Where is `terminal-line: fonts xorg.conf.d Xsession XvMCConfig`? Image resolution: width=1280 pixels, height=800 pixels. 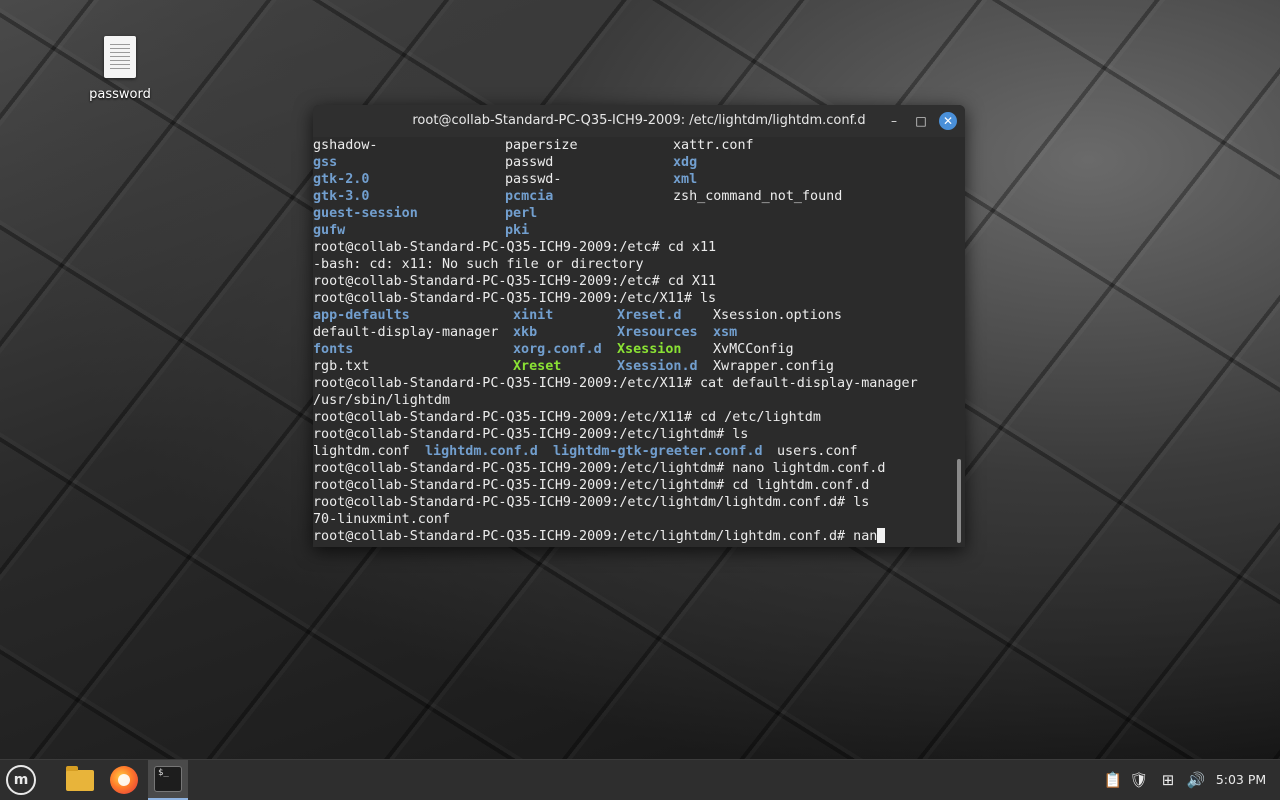
terminal-line: fonts xorg.conf.d Xsession XvMCConfig is located at coordinates (633, 349).